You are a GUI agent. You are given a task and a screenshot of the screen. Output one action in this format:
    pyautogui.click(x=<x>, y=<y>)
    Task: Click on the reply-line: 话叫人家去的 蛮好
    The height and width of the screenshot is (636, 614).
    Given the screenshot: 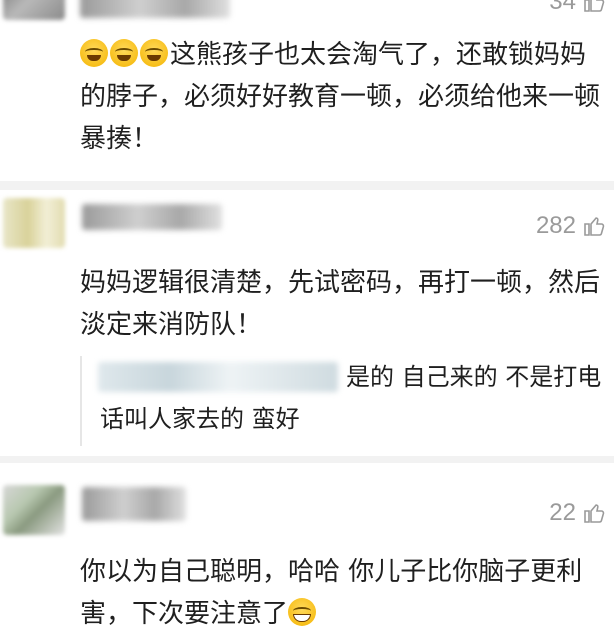 What is the action you would take?
    pyautogui.click(x=200, y=419)
    